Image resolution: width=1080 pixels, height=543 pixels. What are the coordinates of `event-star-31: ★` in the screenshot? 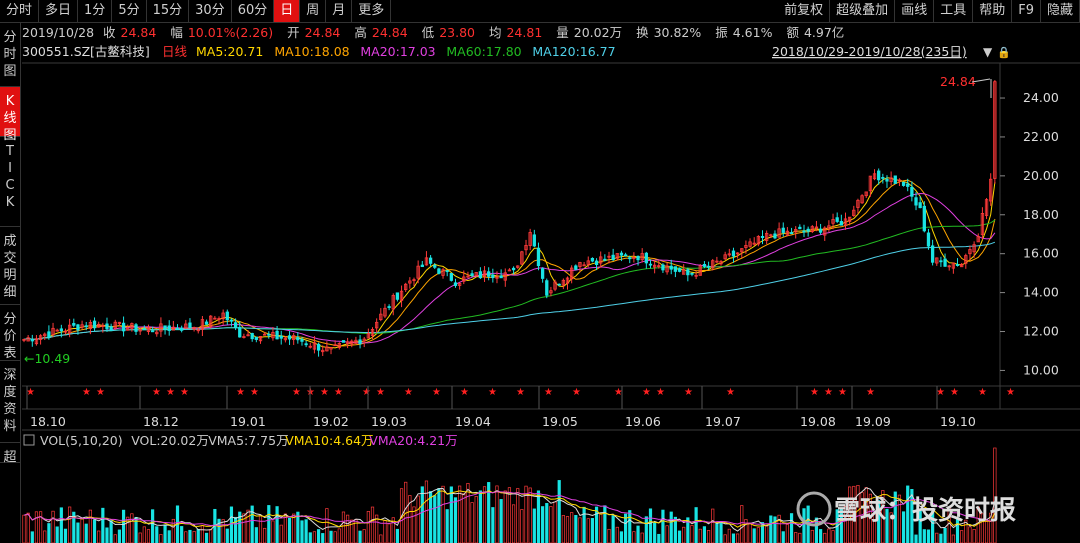 It's located at (954, 392).